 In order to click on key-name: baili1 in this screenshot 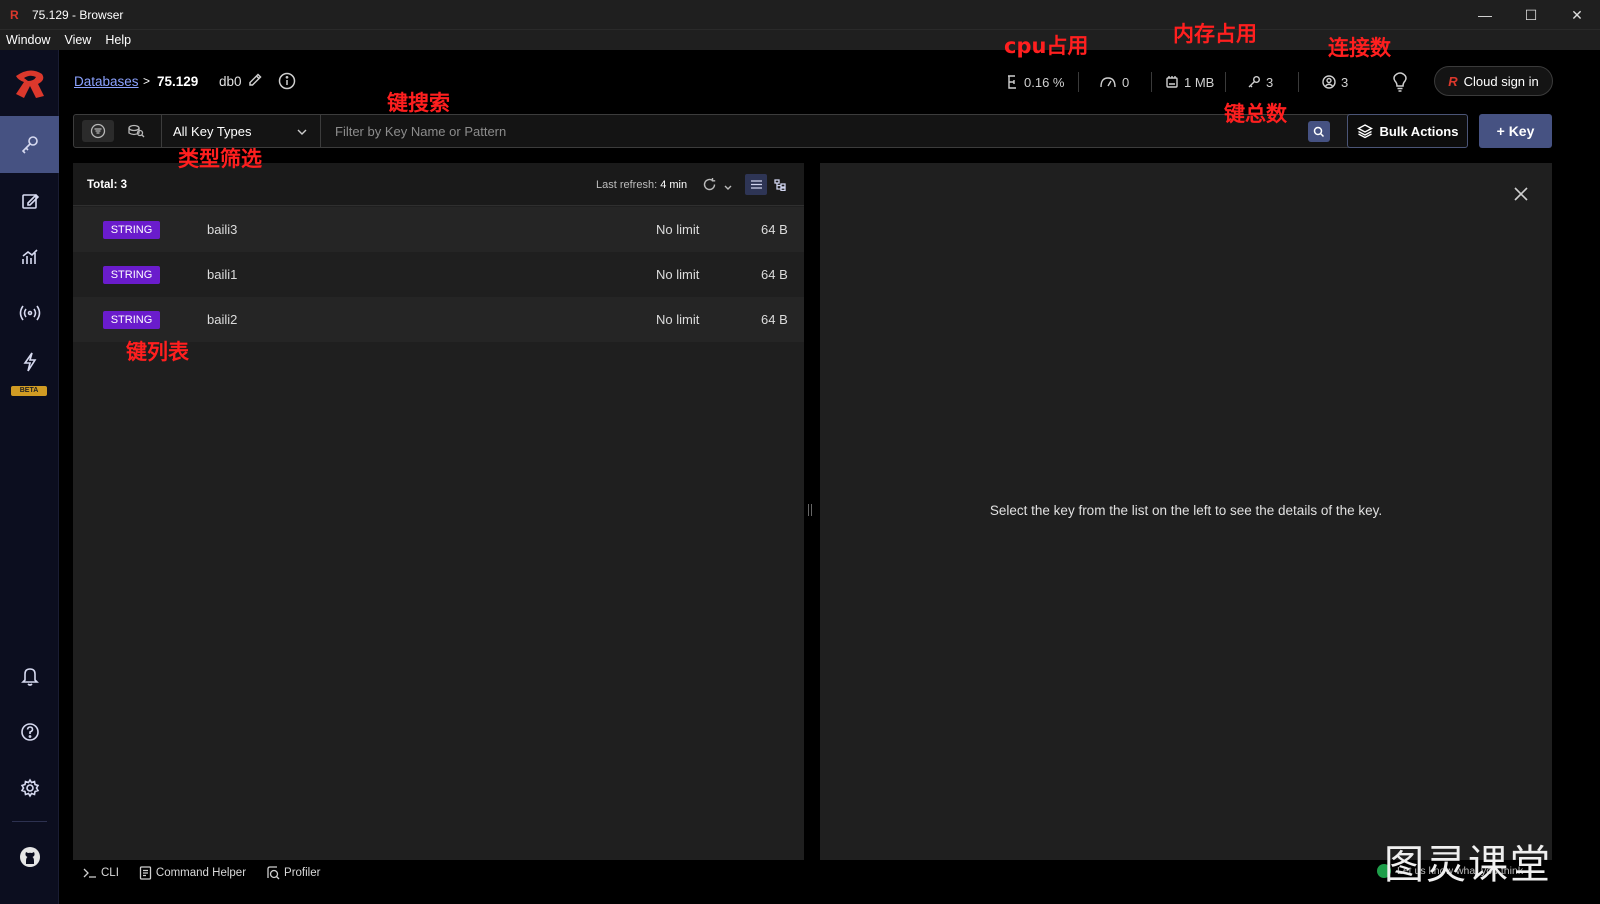, I will do `click(222, 274)`.